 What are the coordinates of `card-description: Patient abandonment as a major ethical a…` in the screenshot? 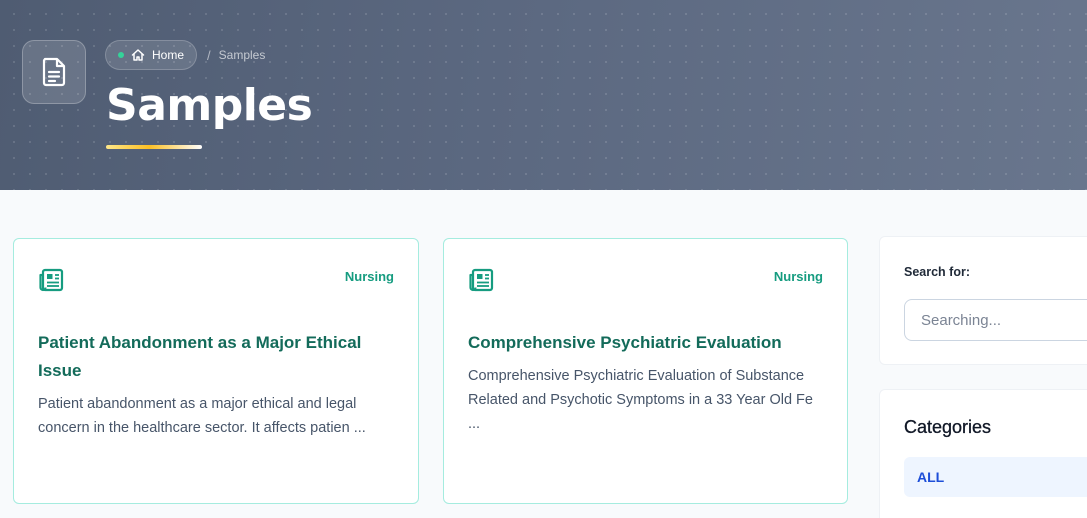 It's located at (202, 416).